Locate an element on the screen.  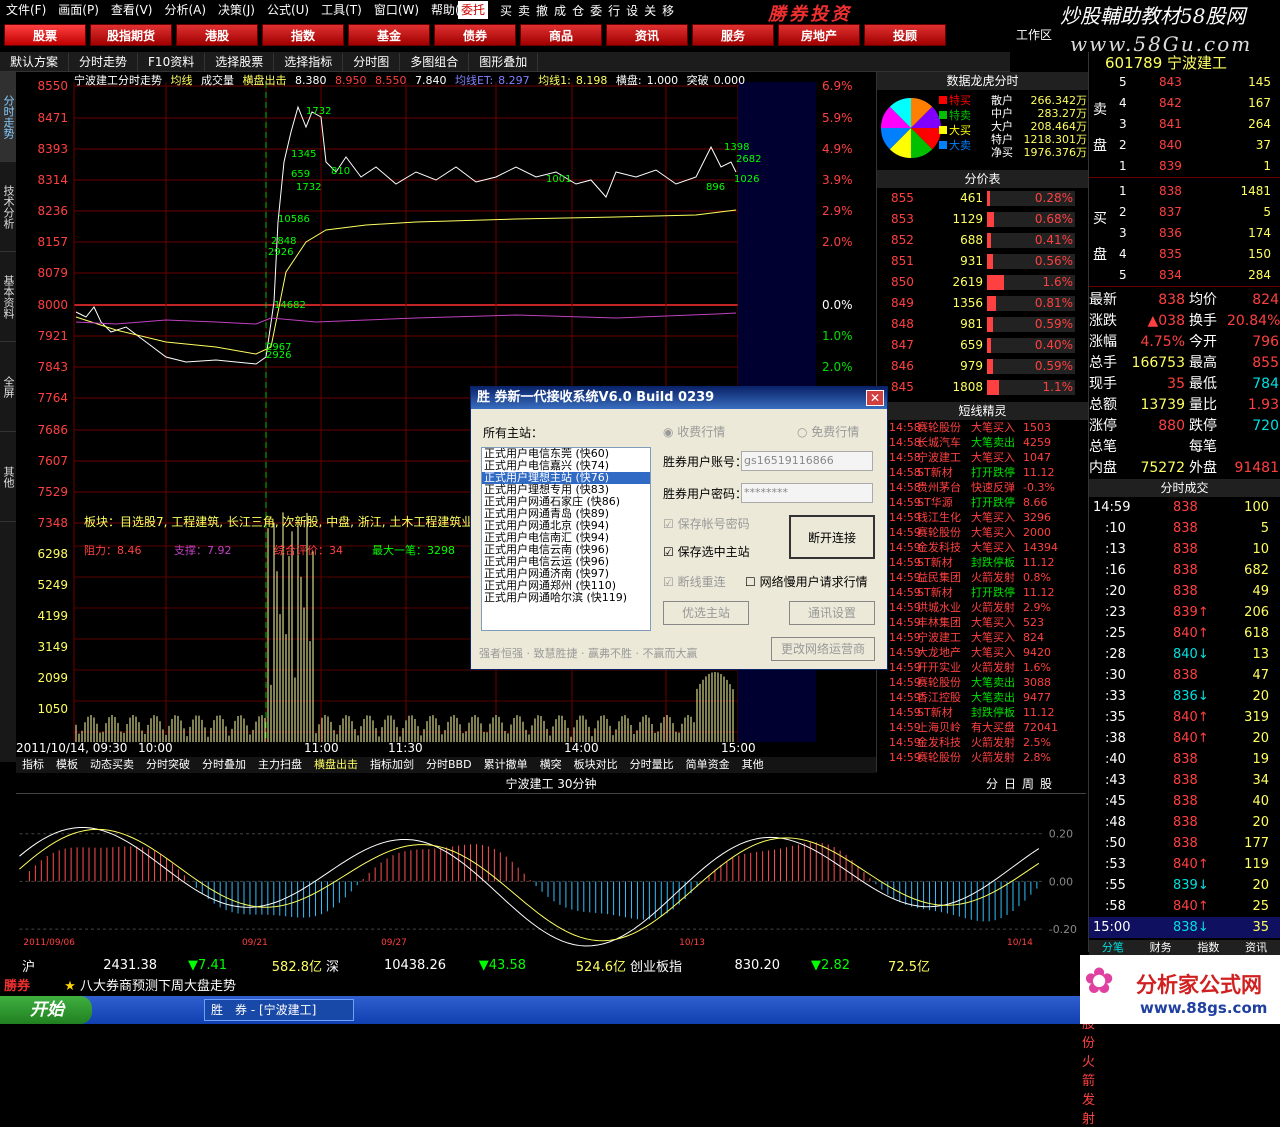
sprite-row: 14:59 赛轮股份 火箭发射 2.8% is located at coordinates (982, 757).